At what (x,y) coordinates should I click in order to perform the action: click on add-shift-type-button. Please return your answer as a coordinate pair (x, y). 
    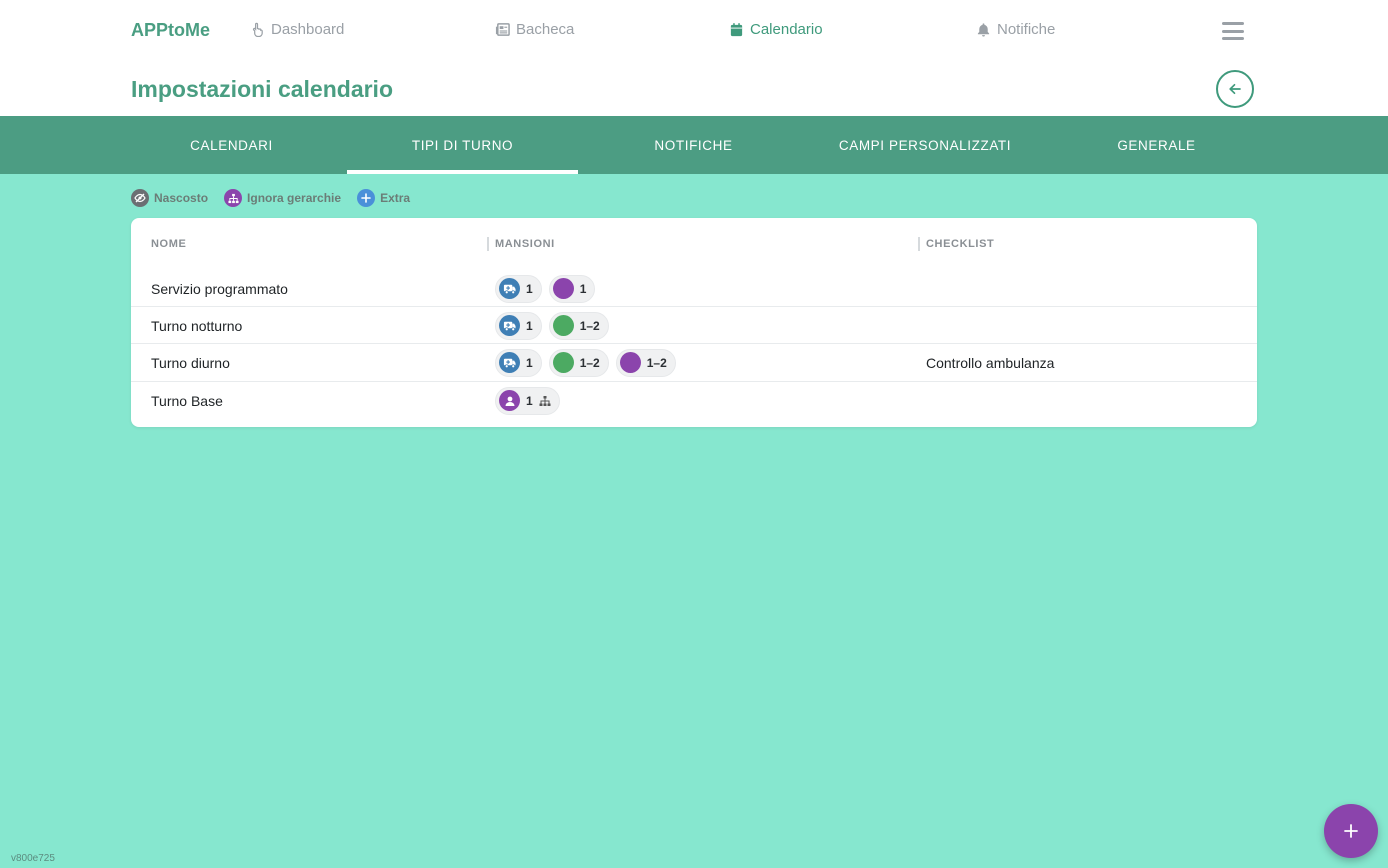
    Looking at the image, I should click on (1351, 831).